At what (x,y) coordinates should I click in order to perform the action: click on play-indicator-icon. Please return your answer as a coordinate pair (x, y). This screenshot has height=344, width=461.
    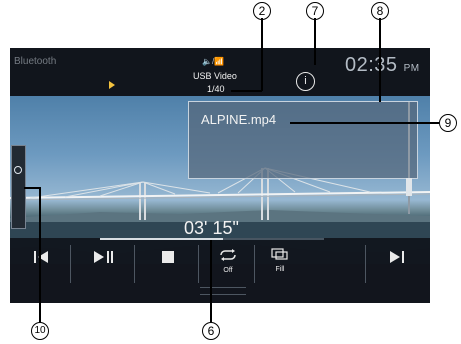
    Looking at the image, I should click on (112, 85).